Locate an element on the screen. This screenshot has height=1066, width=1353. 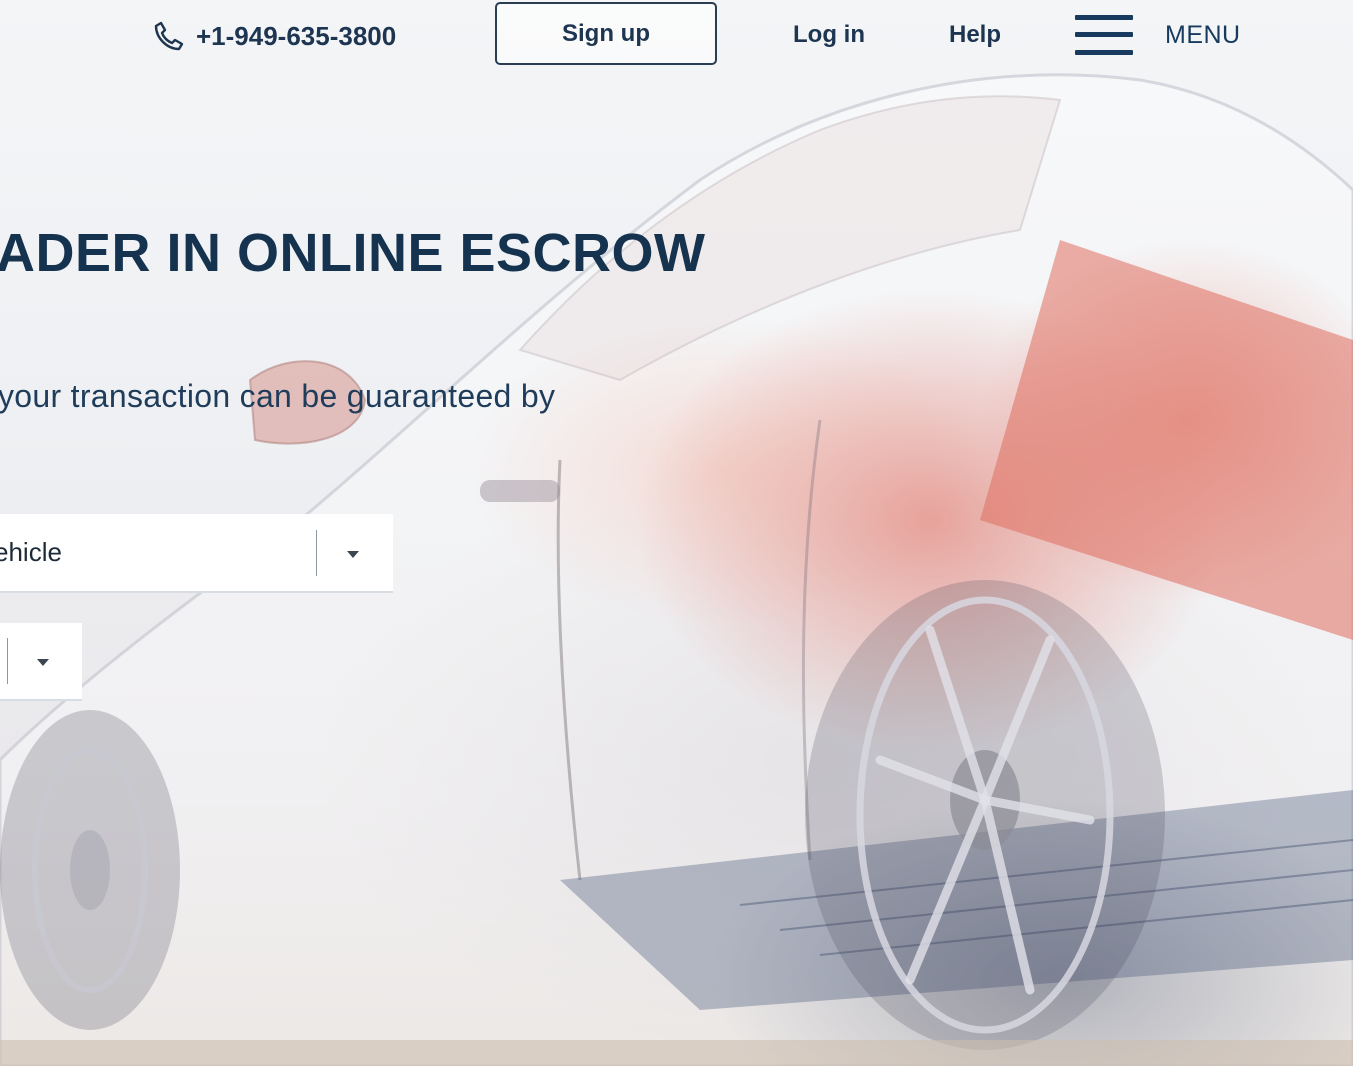
select-value: ehicle is located at coordinates (31, 552).